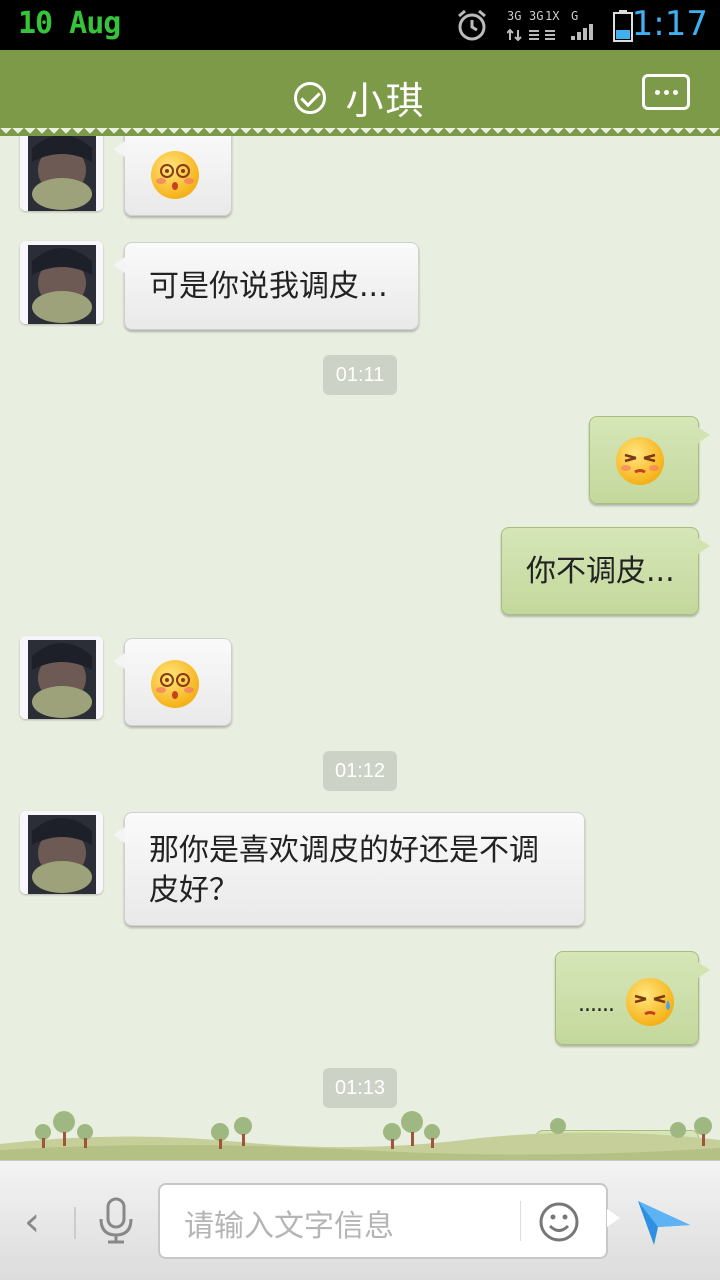  What do you see at coordinates (514, 16) in the screenshot?
I see `network-label-1: 3G` at bounding box center [514, 16].